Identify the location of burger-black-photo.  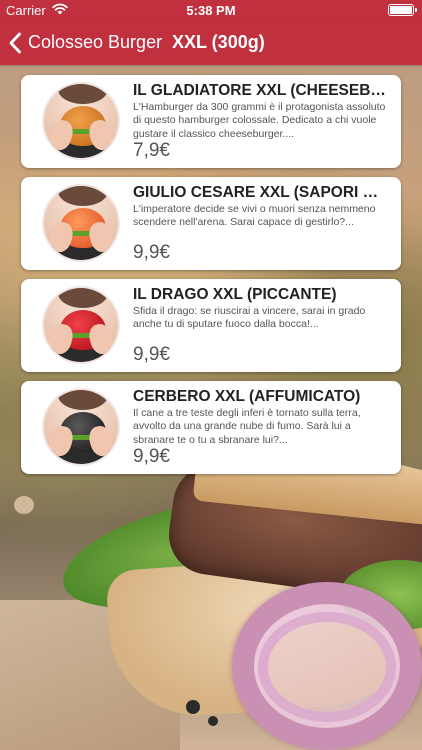
(81, 427).